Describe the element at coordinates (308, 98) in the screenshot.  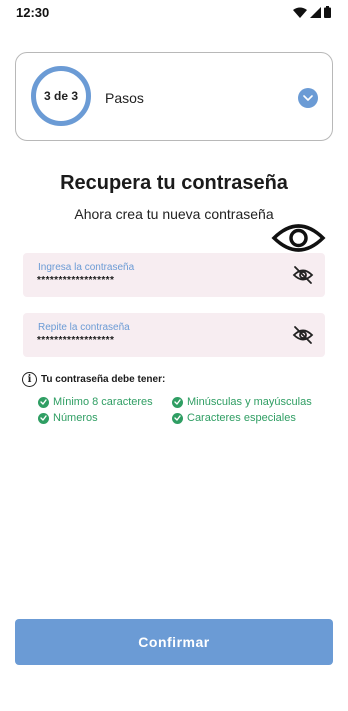
I see `chevron-down-icon` at that location.